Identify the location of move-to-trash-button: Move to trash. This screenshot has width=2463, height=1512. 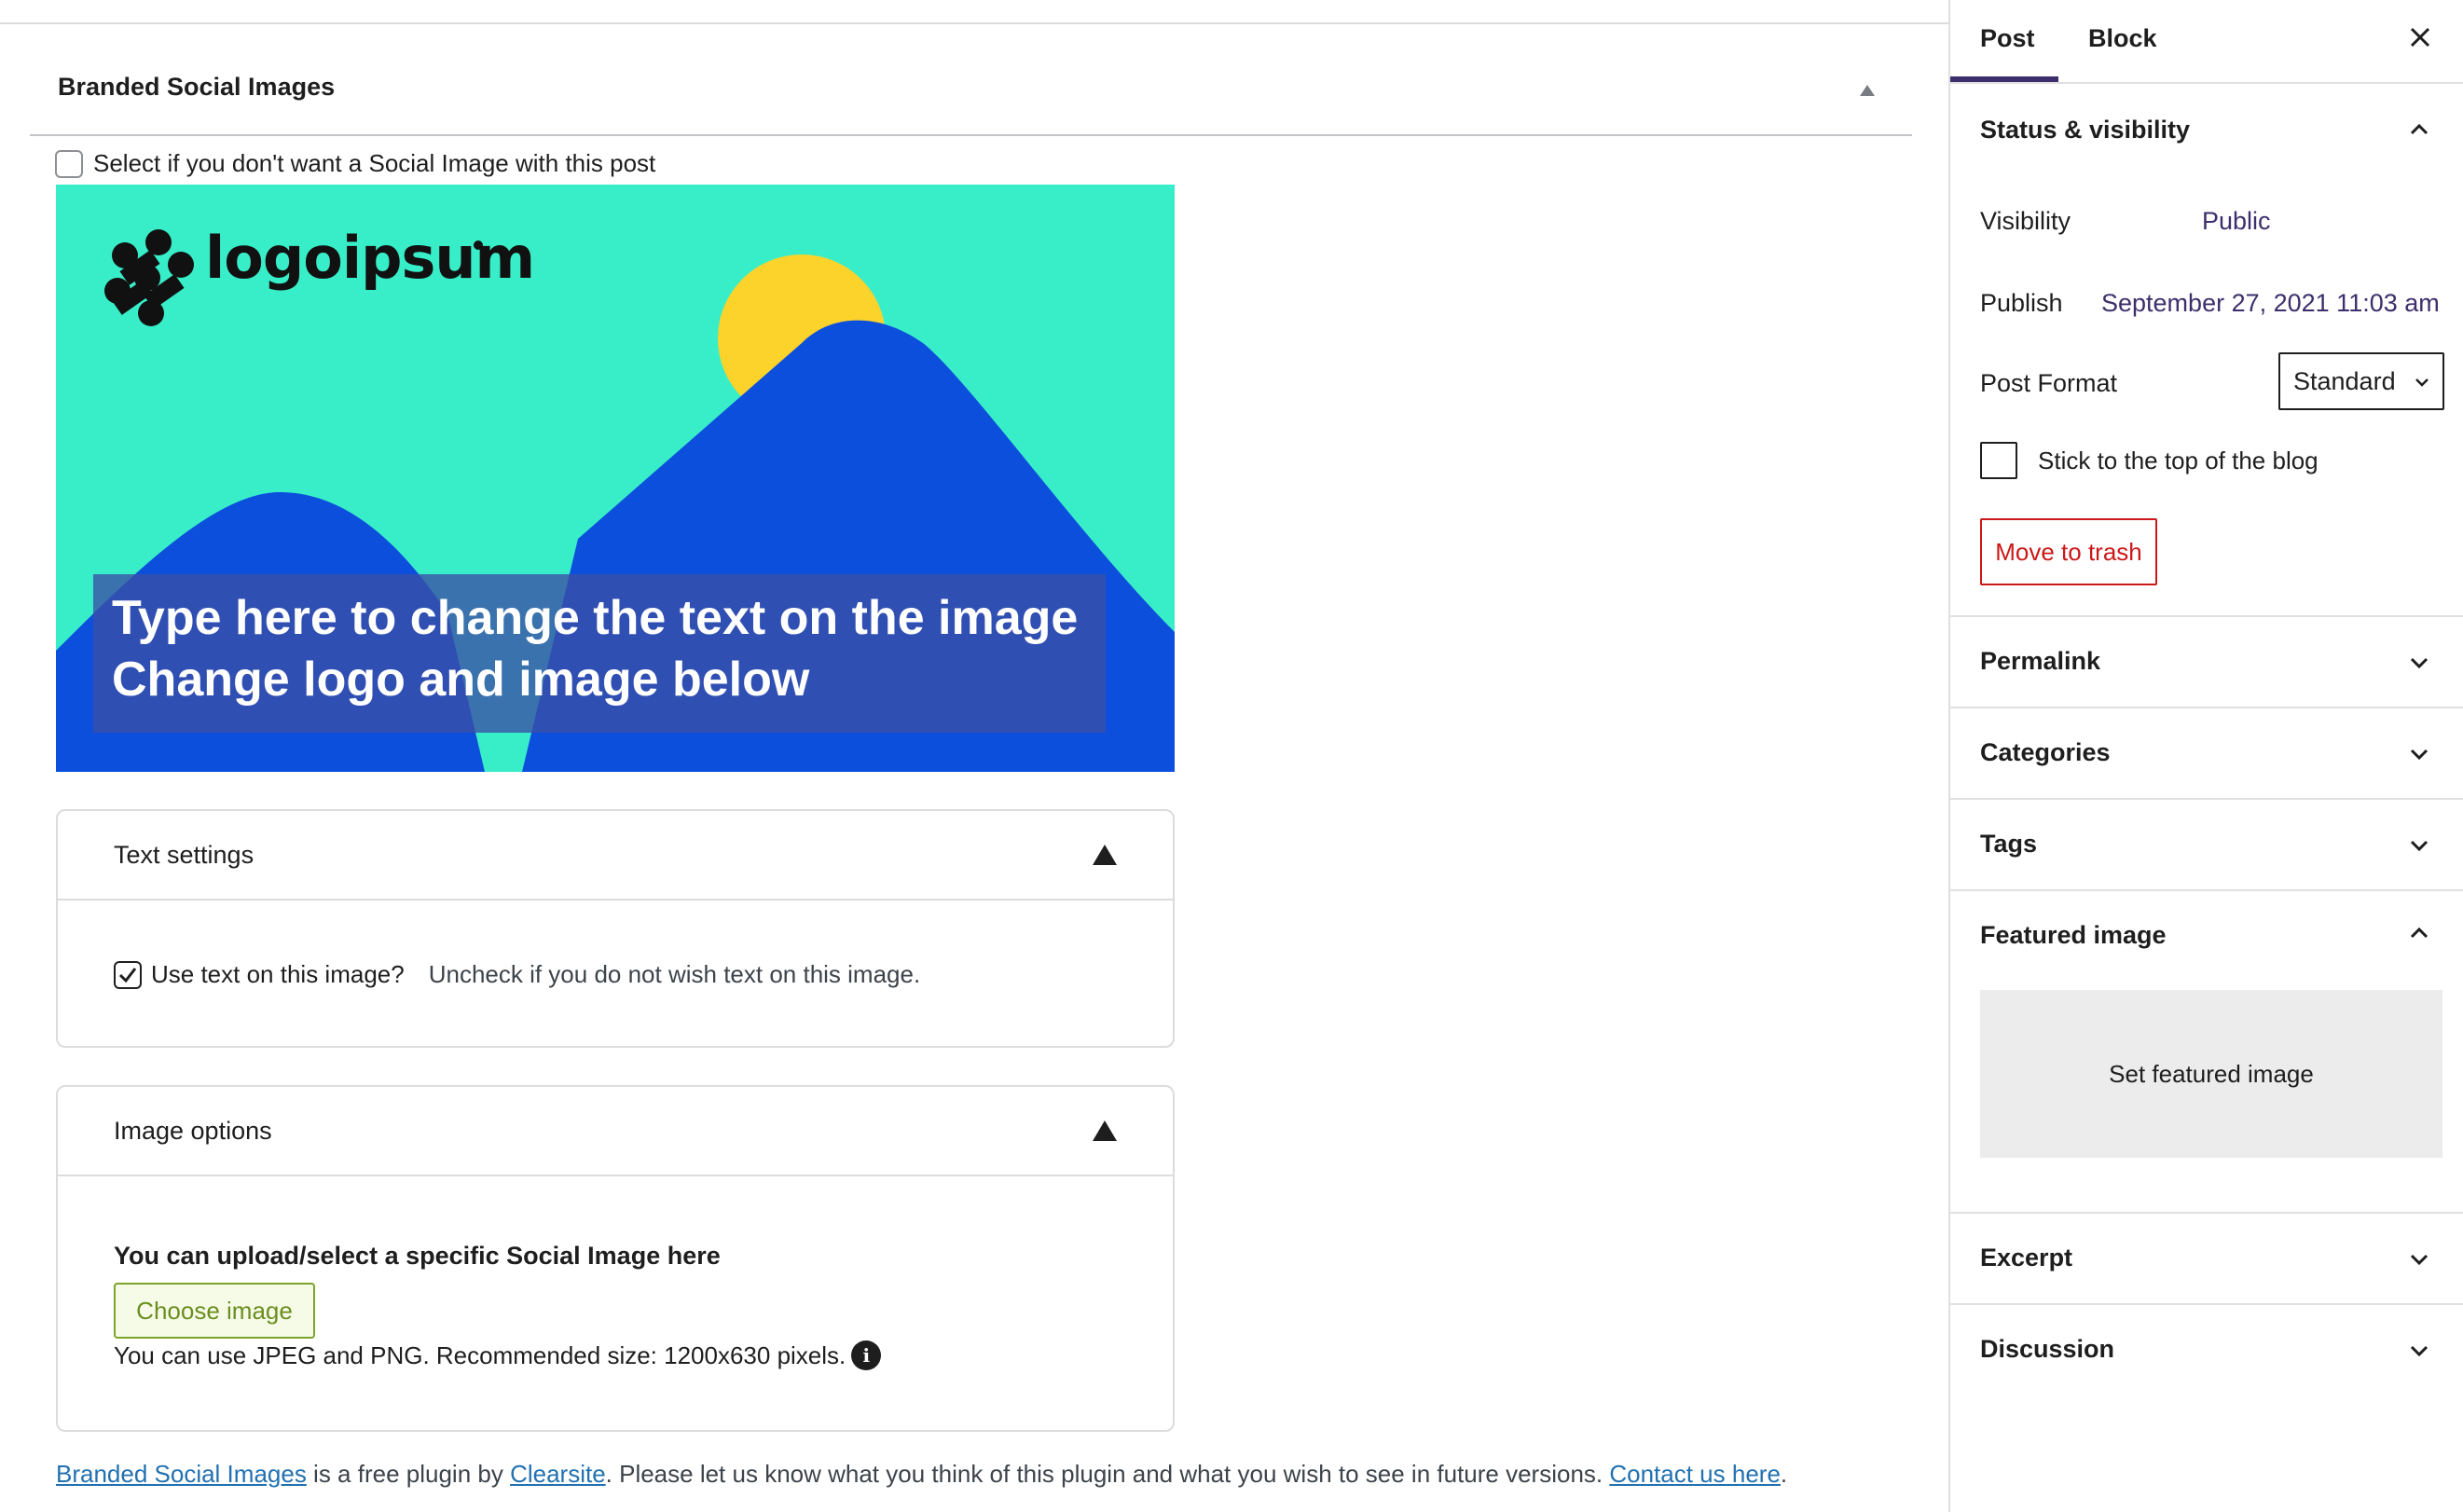
(2068, 552).